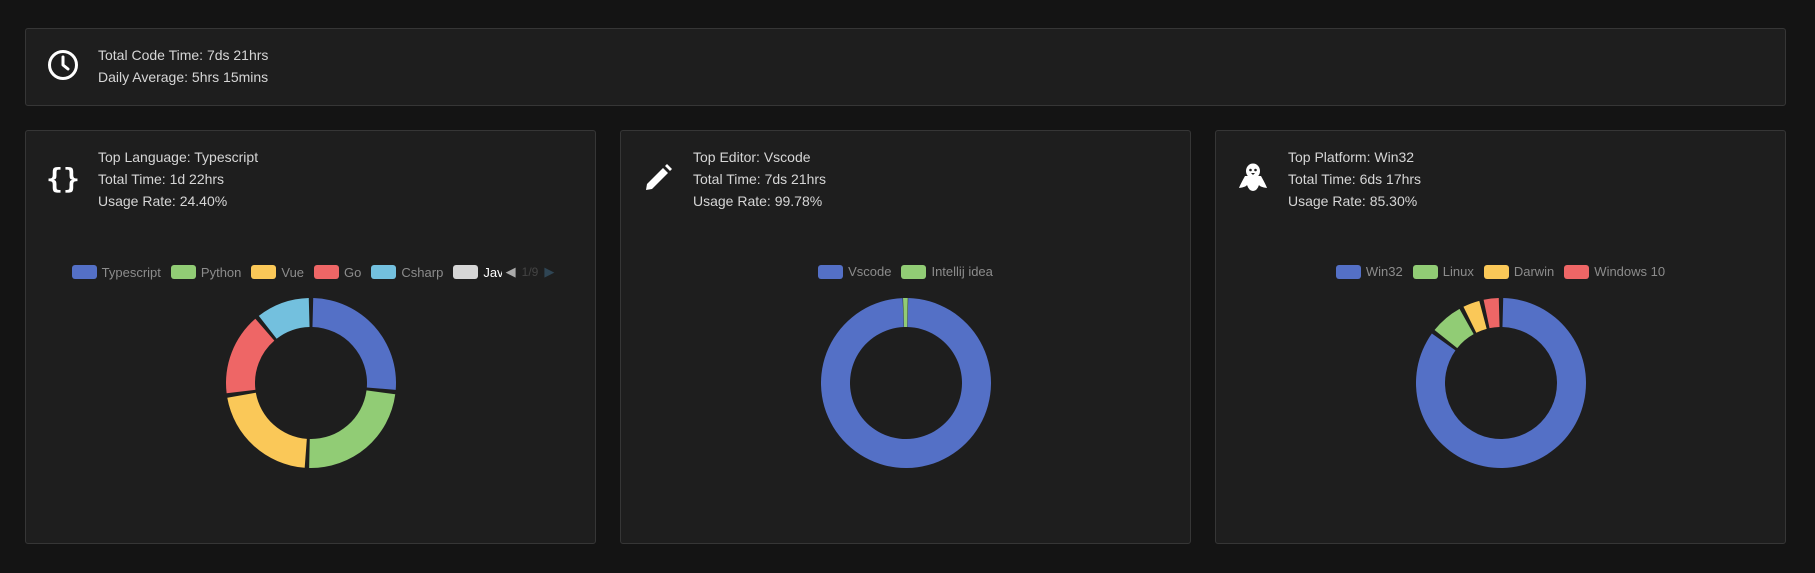 The height and width of the screenshot is (573, 1815). I want to click on legend-label: Intellij idea, so click(962, 271).